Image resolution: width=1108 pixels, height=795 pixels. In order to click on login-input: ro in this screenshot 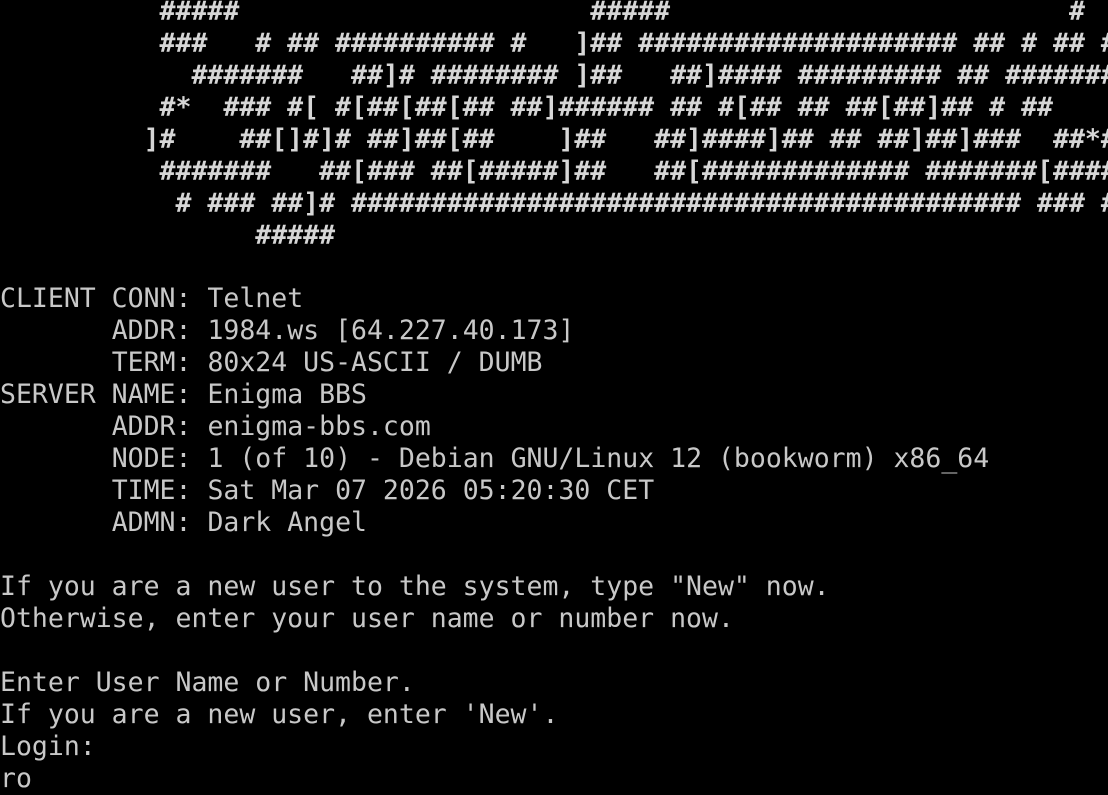, I will do `click(16, 779)`.